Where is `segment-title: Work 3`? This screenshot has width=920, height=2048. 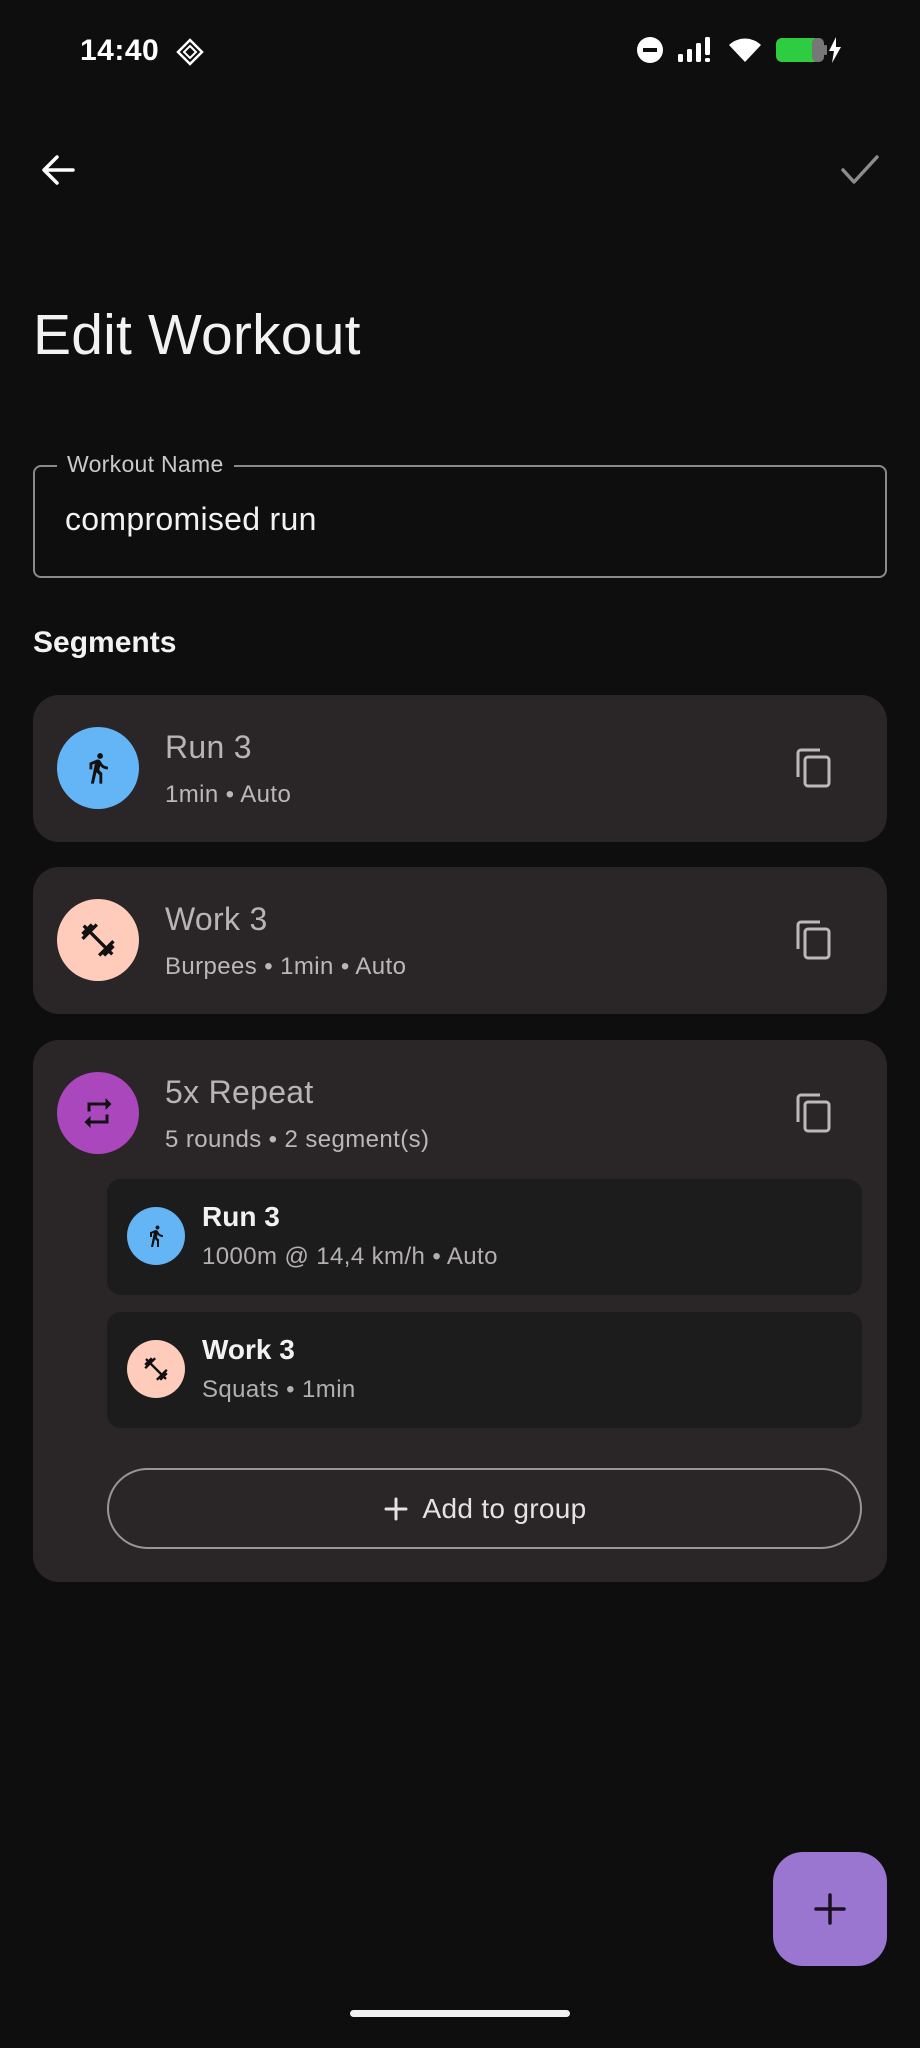 segment-title: Work 3 is located at coordinates (216, 919).